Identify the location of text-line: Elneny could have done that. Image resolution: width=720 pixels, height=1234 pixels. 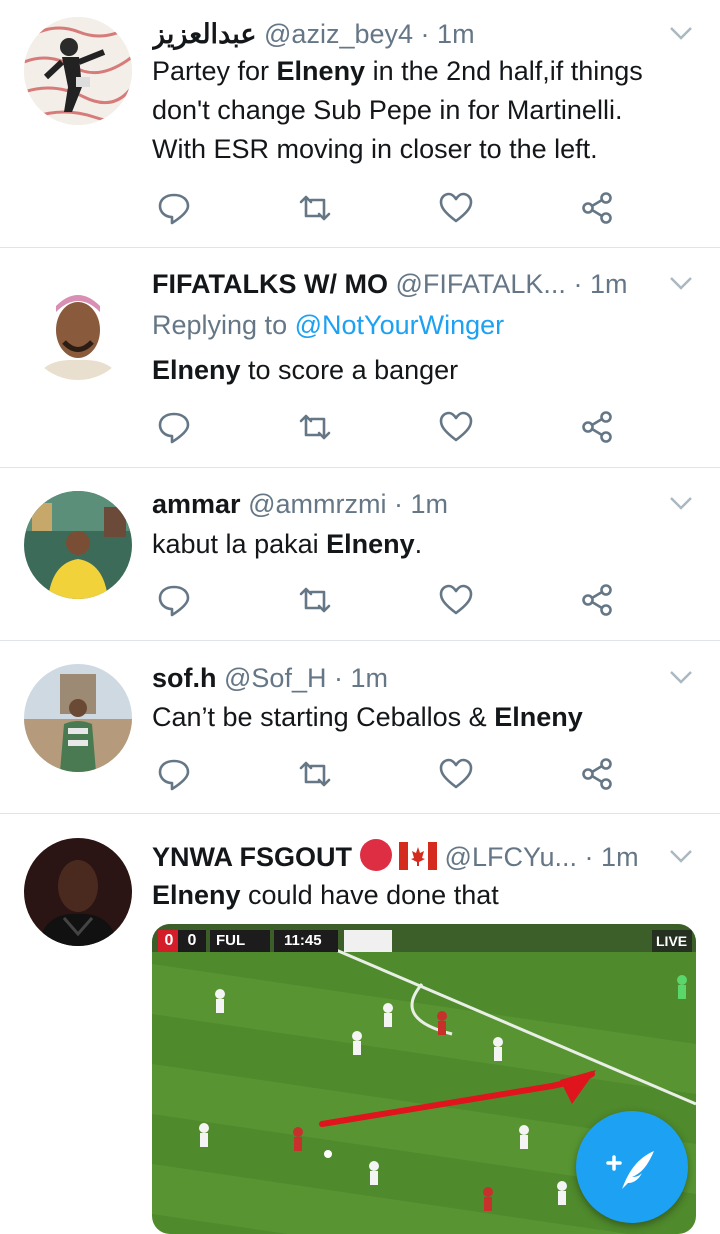
(325, 895).